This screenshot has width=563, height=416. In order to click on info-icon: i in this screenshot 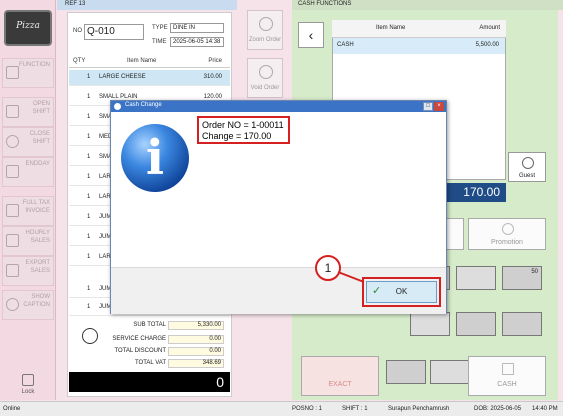, I will do `click(155, 158)`.